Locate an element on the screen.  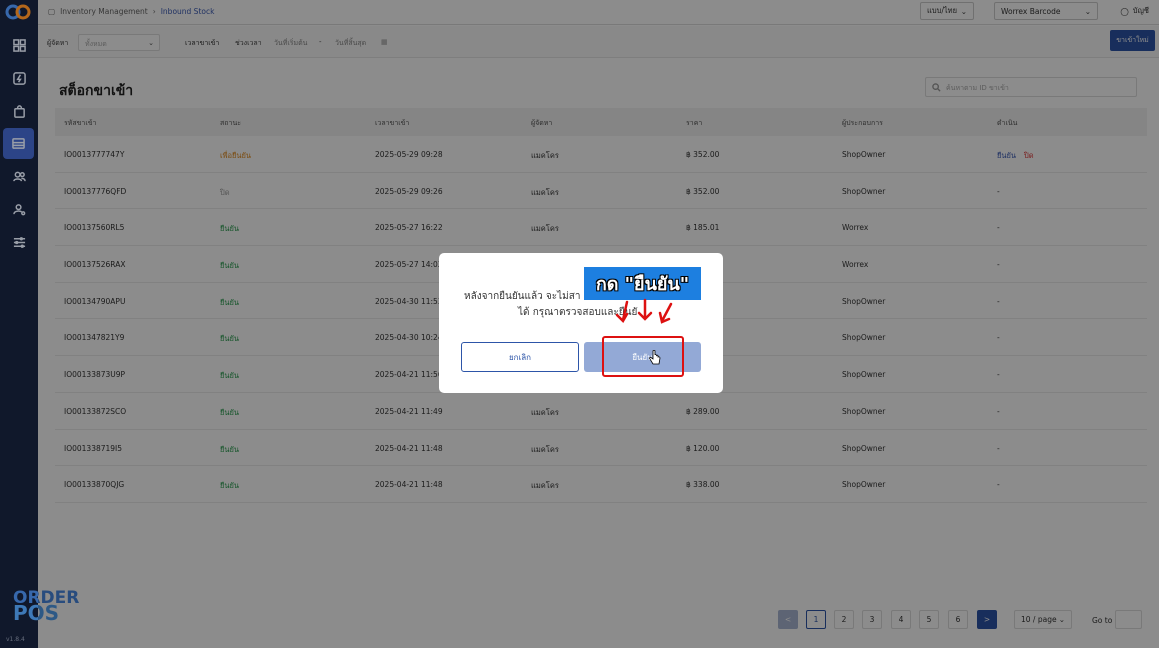
arrow-down-icon is located at coordinates (644, 311).